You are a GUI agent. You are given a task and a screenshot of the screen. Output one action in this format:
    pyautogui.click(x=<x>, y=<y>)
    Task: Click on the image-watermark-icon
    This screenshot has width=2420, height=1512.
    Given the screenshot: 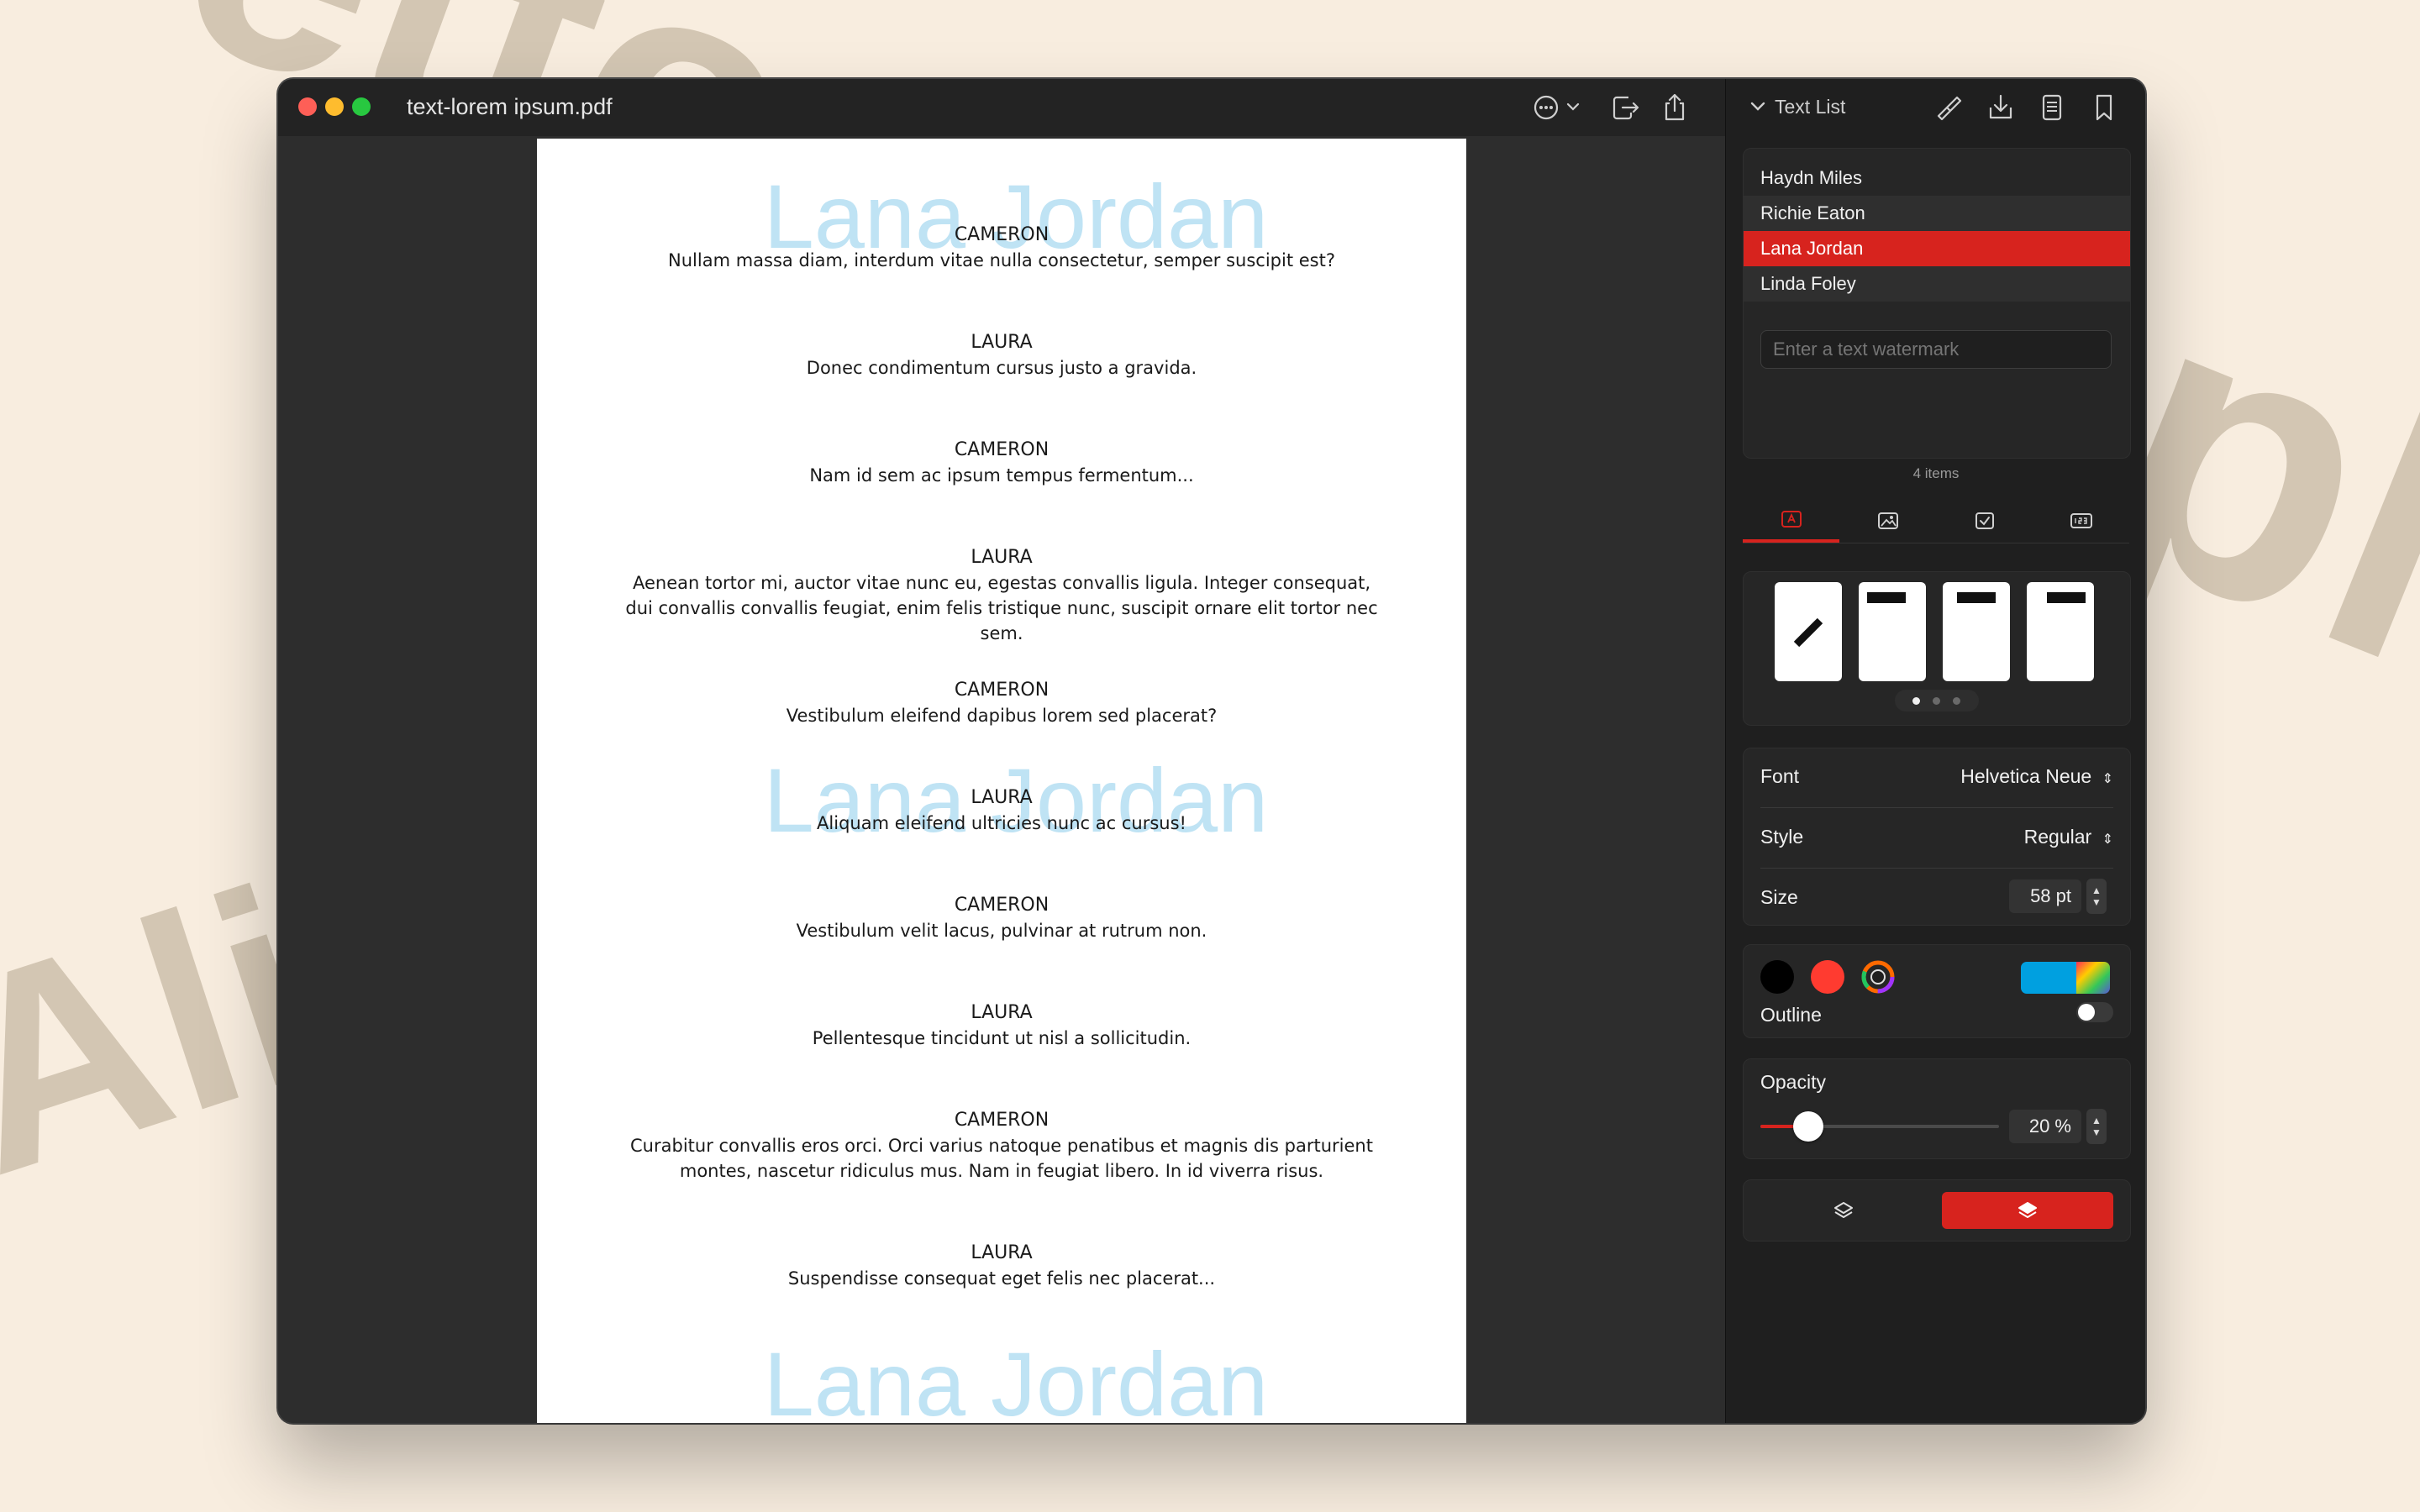 What is the action you would take?
    pyautogui.click(x=1887, y=520)
    